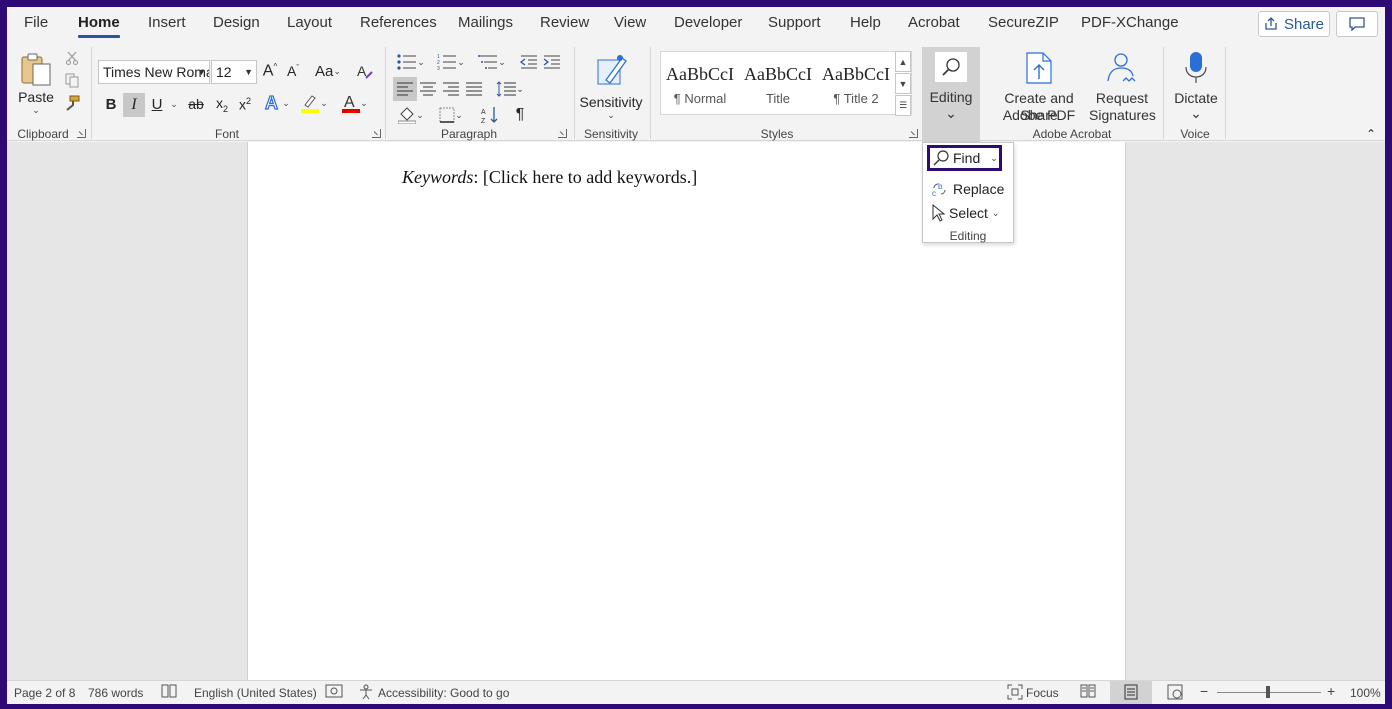  What do you see at coordinates (865, 25) in the screenshot?
I see `tab-help: Help` at bounding box center [865, 25].